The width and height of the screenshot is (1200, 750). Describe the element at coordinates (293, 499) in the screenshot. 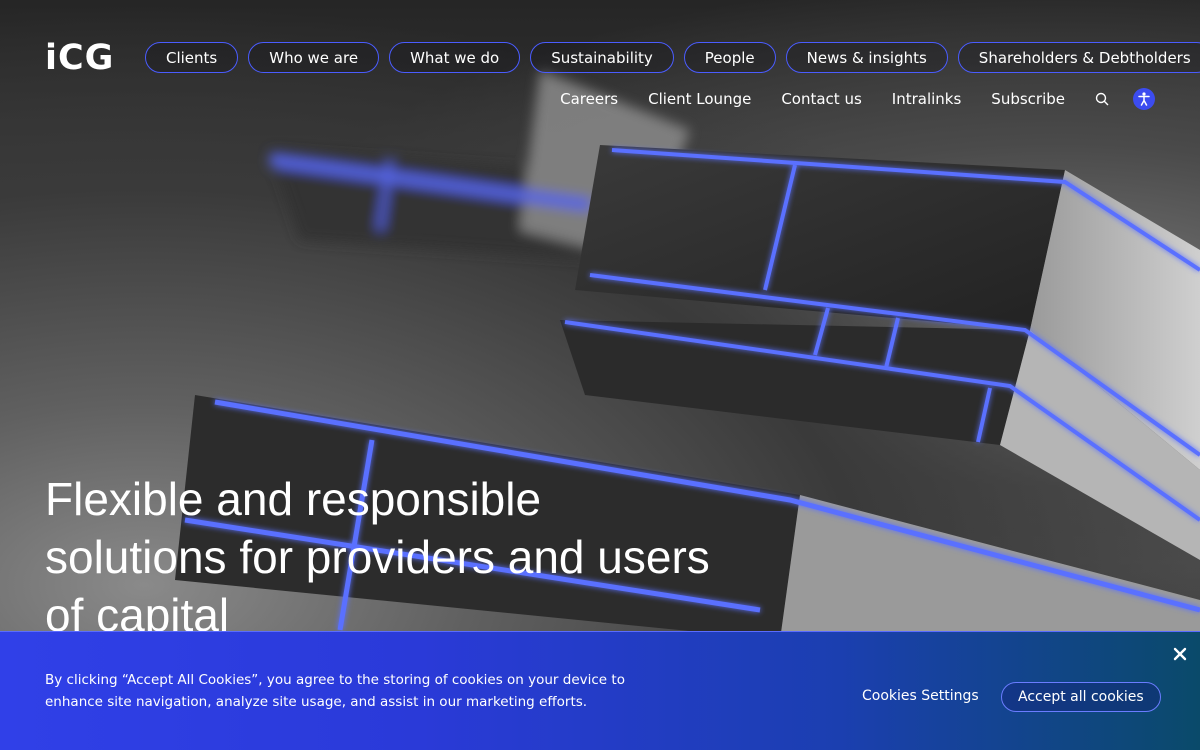

I see `headline-line-1: Flexible and responsible` at that location.